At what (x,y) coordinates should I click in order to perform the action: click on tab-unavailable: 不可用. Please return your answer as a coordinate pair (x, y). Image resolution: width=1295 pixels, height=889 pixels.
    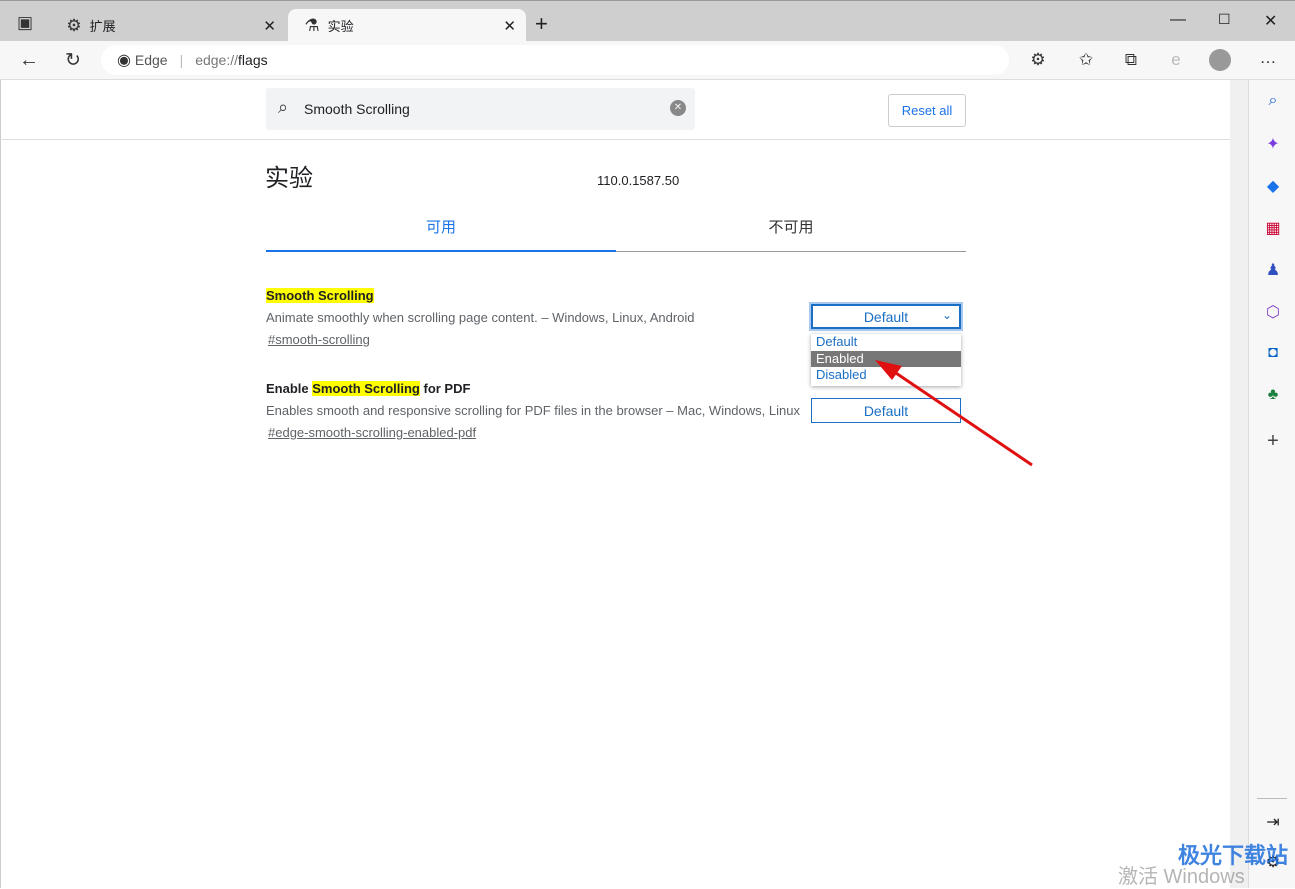
    Looking at the image, I should click on (791, 230).